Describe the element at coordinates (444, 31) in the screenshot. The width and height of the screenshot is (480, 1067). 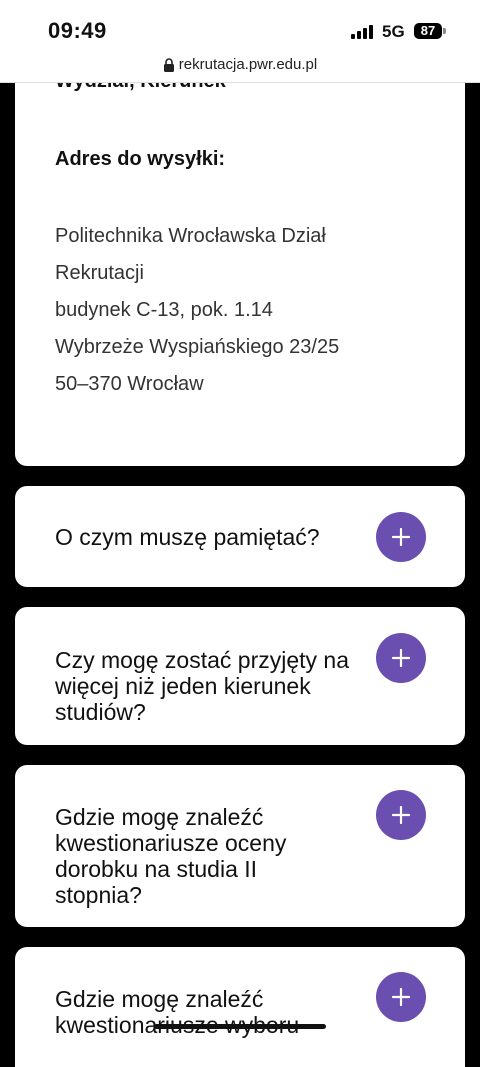
I see `battery-tip` at that location.